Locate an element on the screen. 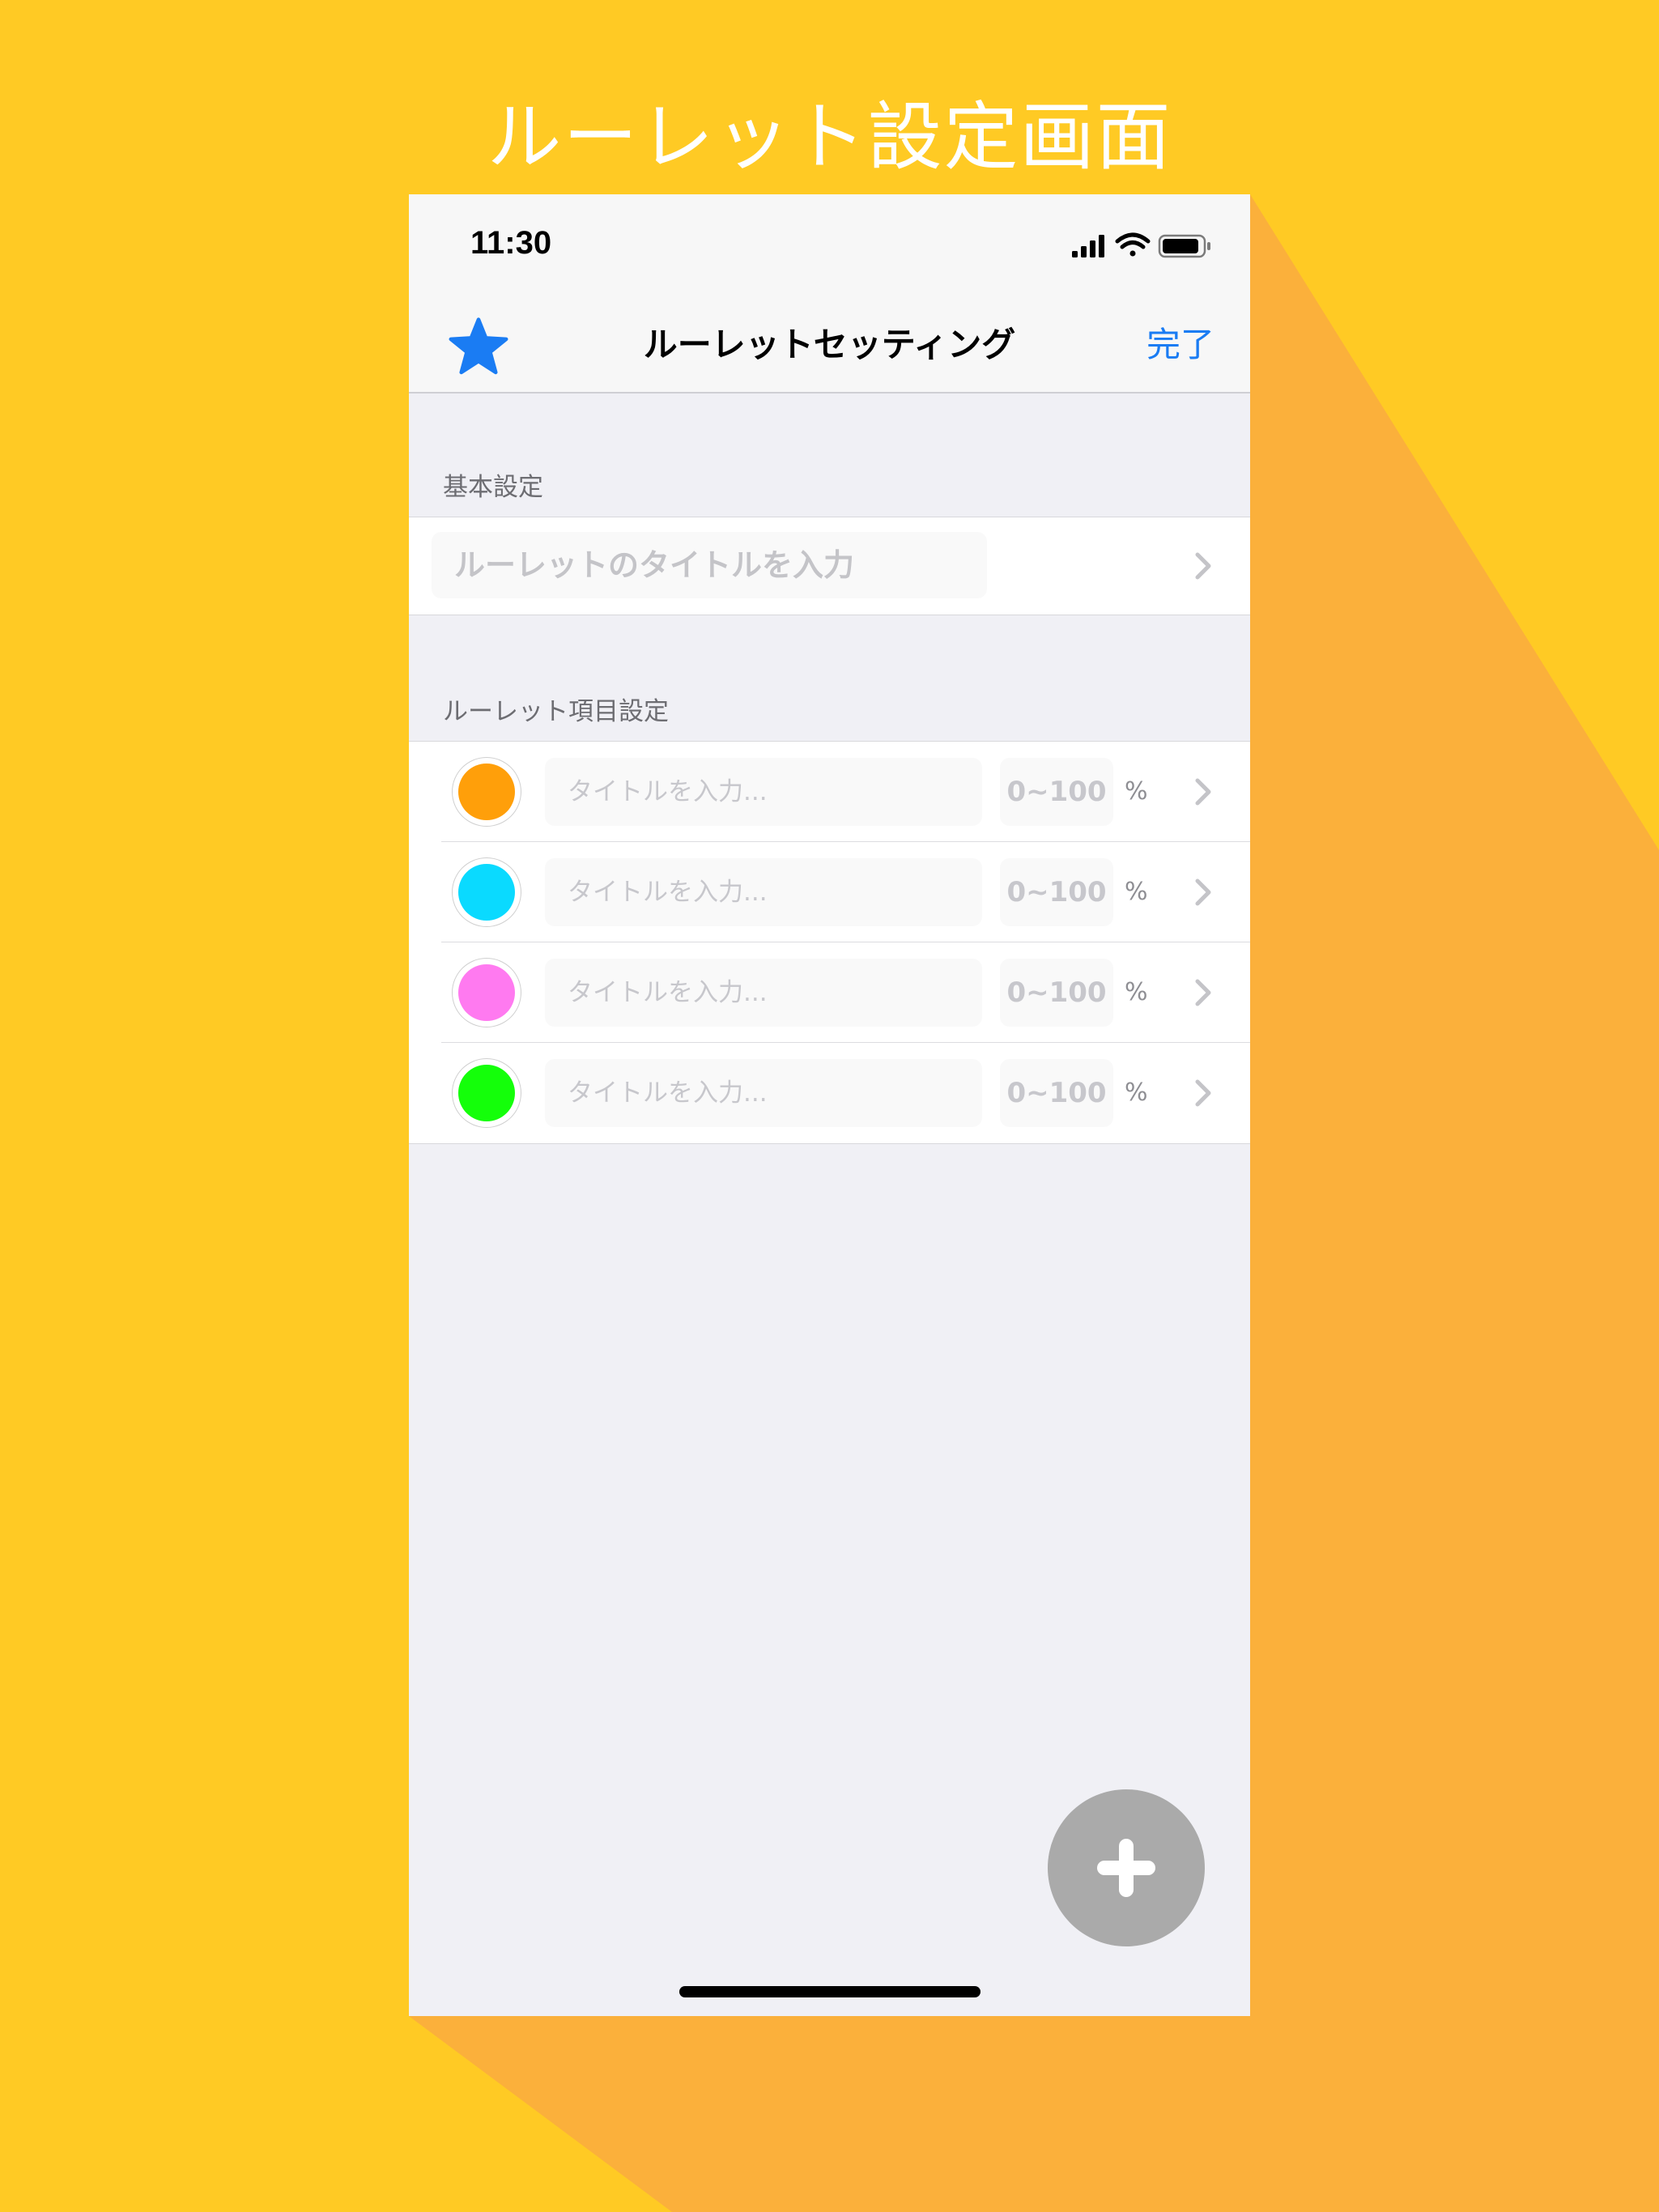  basic-settings-group: ルーレットのタイトルを入力 is located at coordinates (829, 566).